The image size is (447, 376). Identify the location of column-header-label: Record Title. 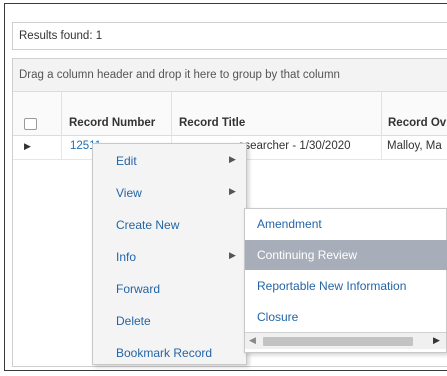
(212, 123).